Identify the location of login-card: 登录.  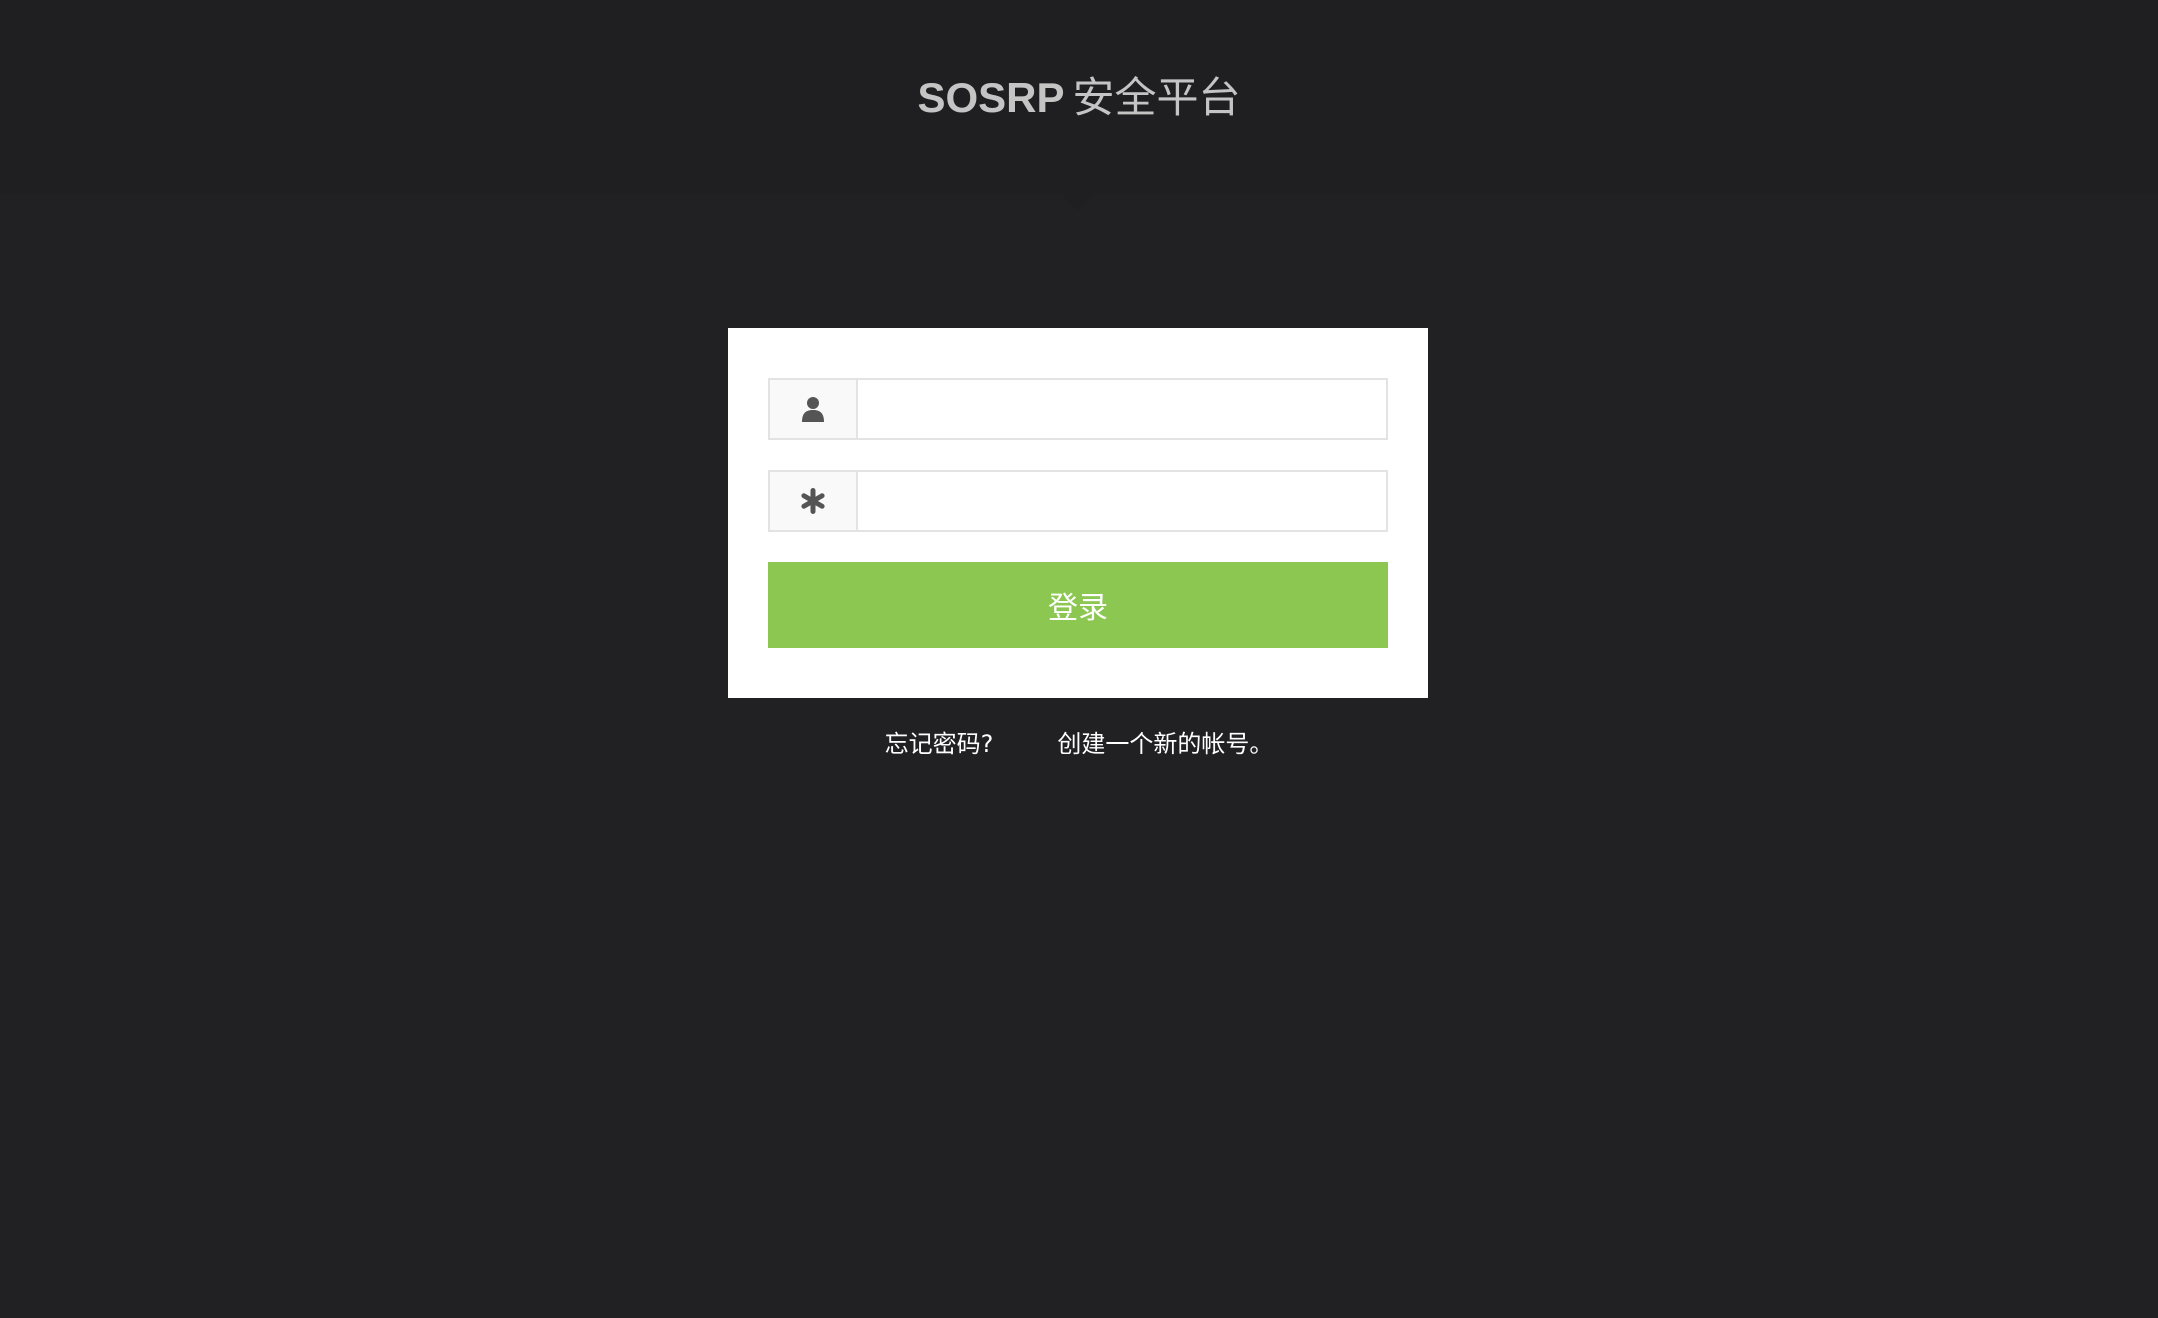
(1078, 513).